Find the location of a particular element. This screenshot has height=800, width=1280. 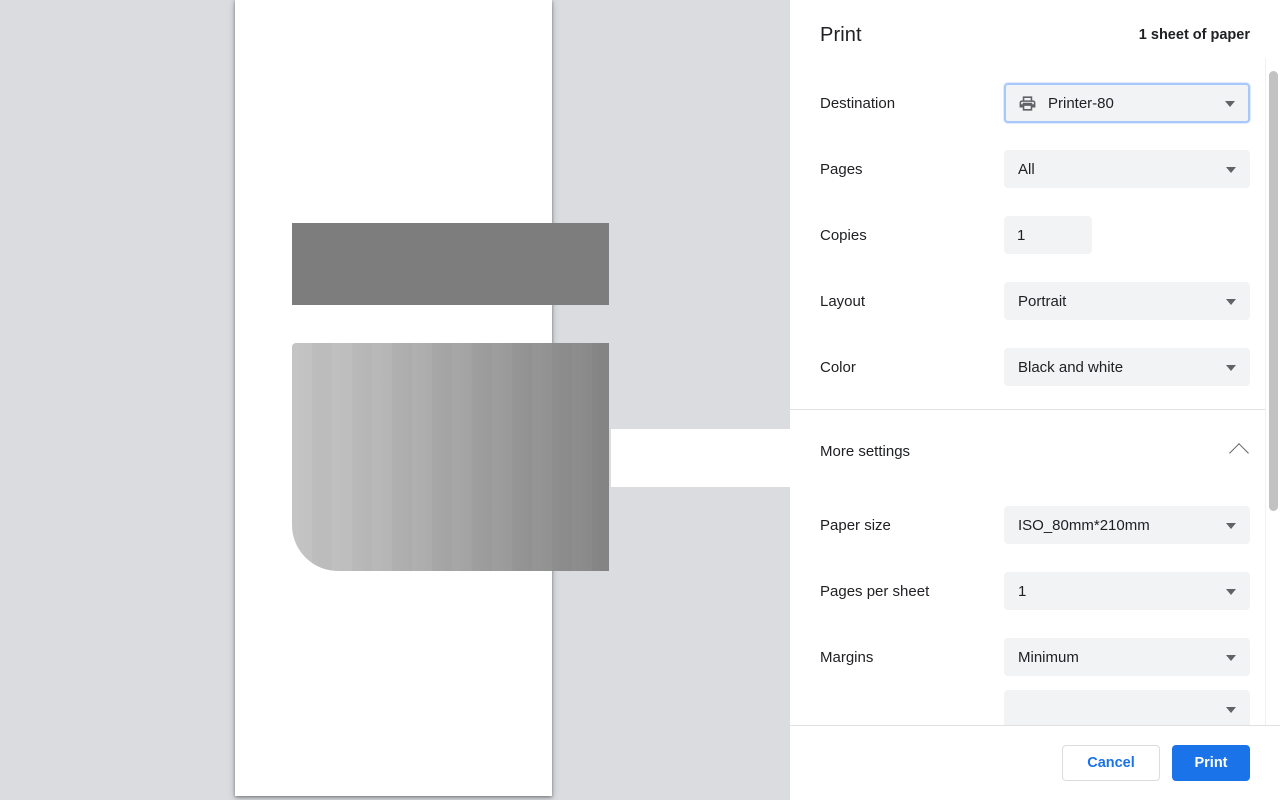

layout-label: Layout is located at coordinates (843, 301).